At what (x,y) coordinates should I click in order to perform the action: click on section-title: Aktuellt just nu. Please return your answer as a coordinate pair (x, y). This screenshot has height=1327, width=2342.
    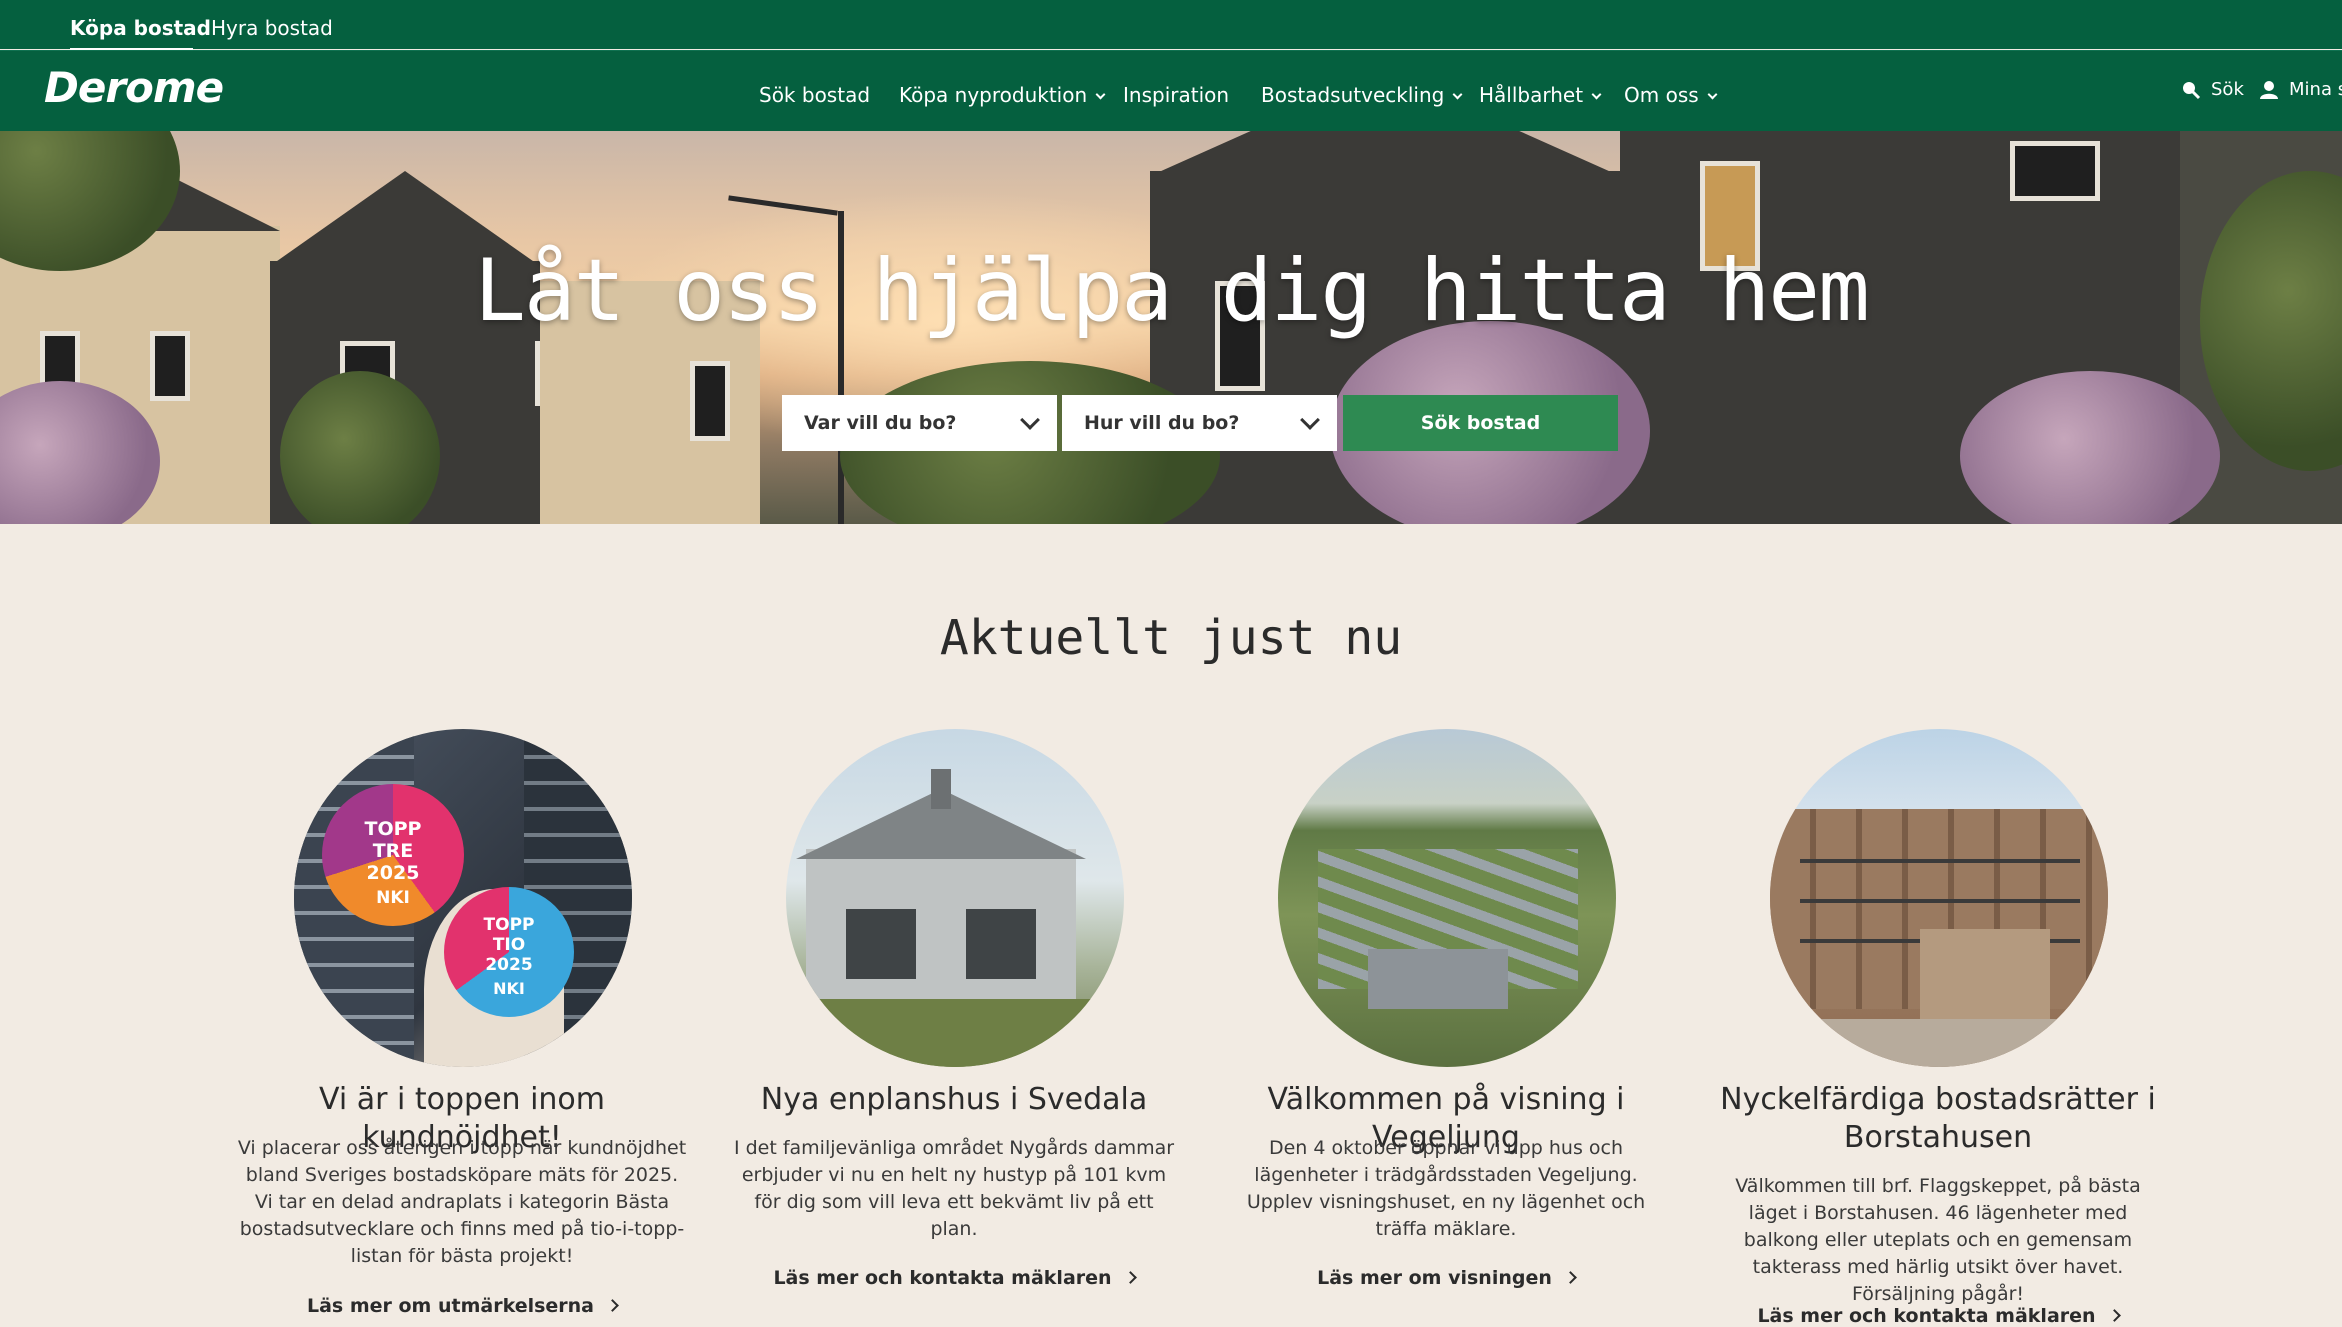
    Looking at the image, I should click on (1171, 638).